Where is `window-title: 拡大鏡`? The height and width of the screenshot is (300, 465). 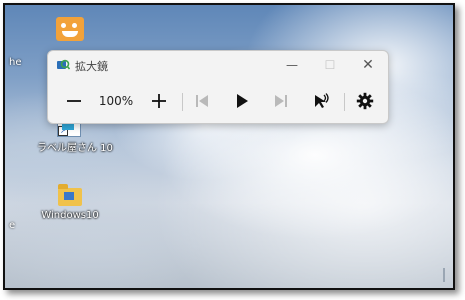
window-title: 拡大鏡 is located at coordinates (91, 66).